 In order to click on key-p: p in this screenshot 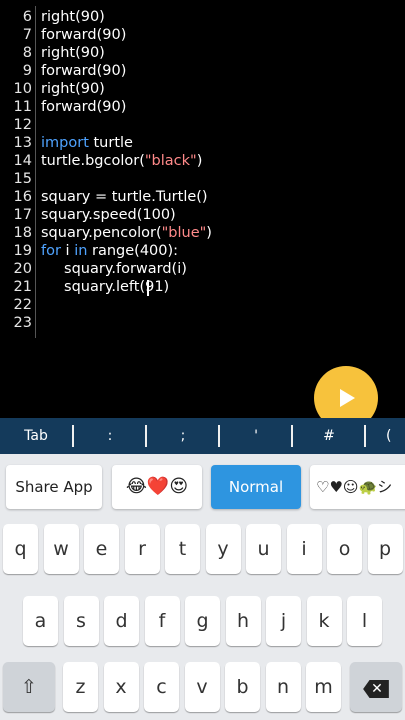, I will do `click(385, 549)`.